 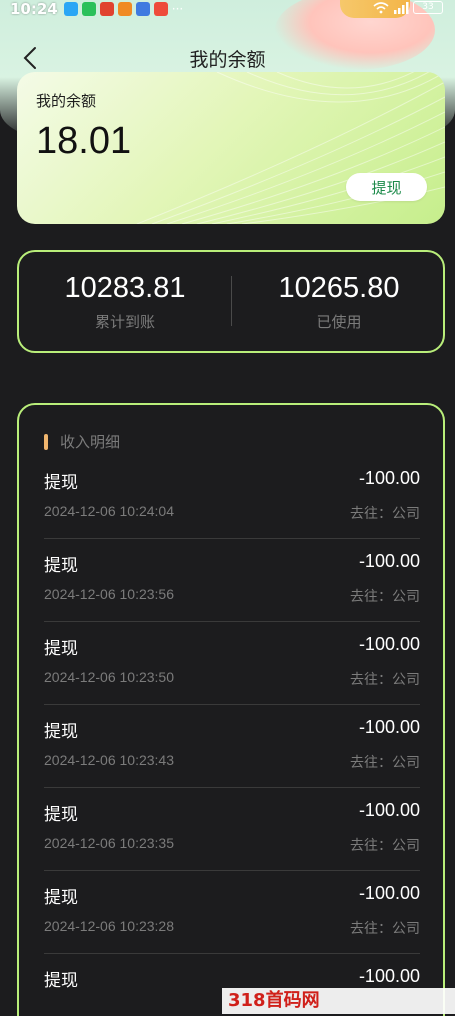 I want to click on stat-used-label: 已使用, so click(x=339, y=322).